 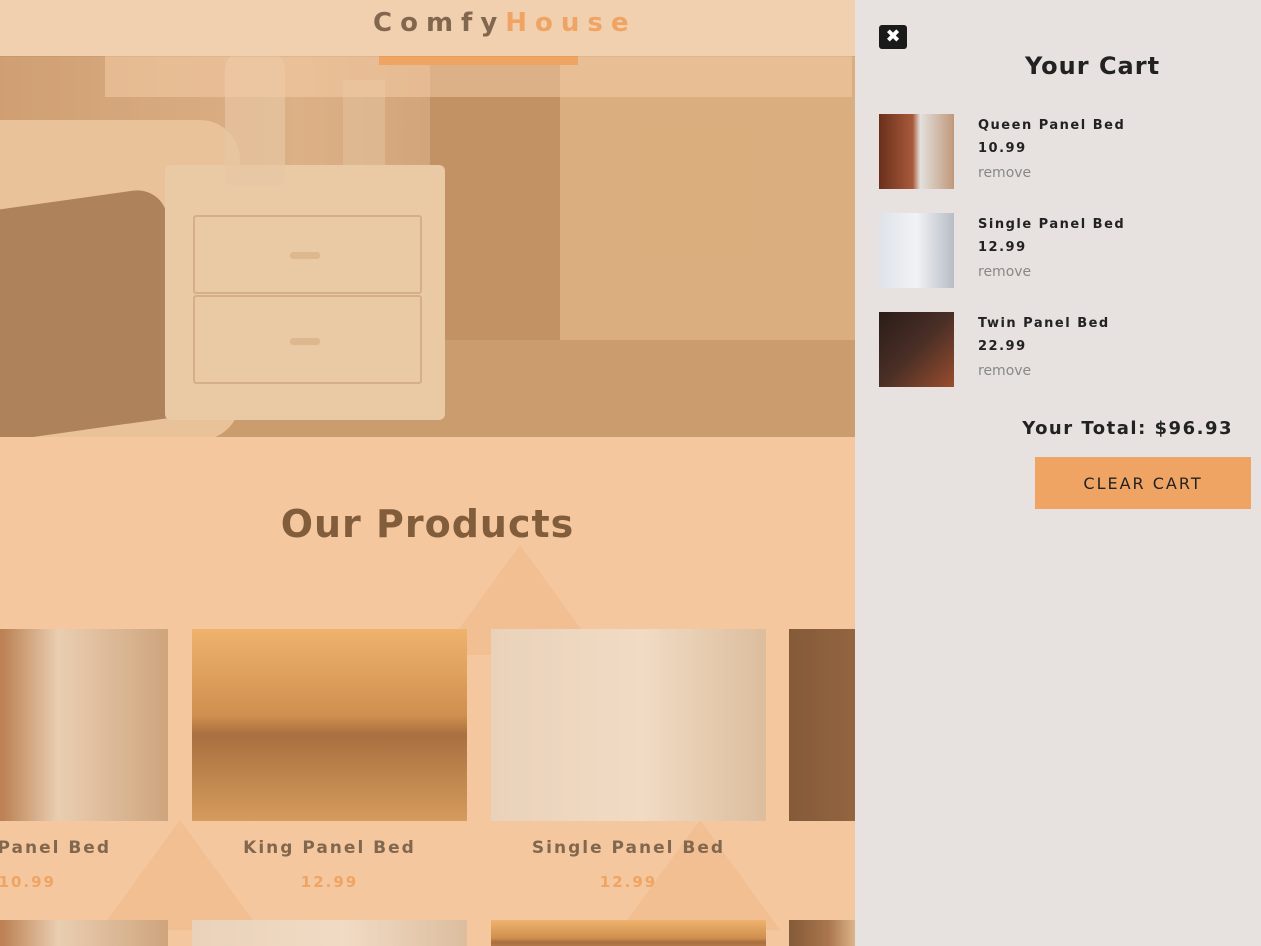 What do you see at coordinates (893, 37) in the screenshot?
I see `close-icon: ✖` at bounding box center [893, 37].